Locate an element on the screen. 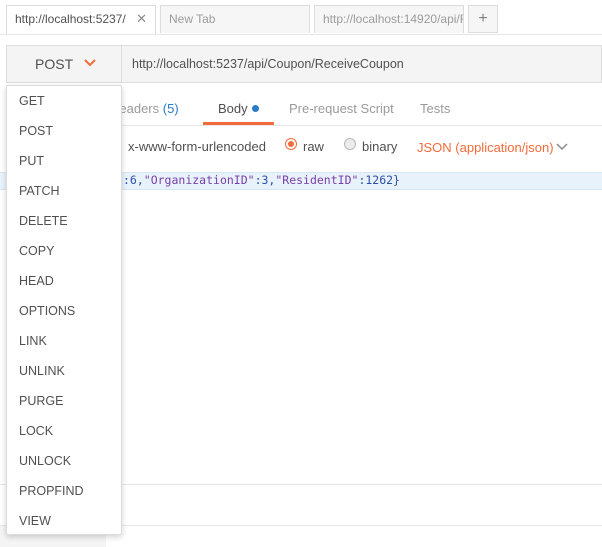 The height and width of the screenshot is (547, 602). code-number: :6, is located at coordinates (133, 180).